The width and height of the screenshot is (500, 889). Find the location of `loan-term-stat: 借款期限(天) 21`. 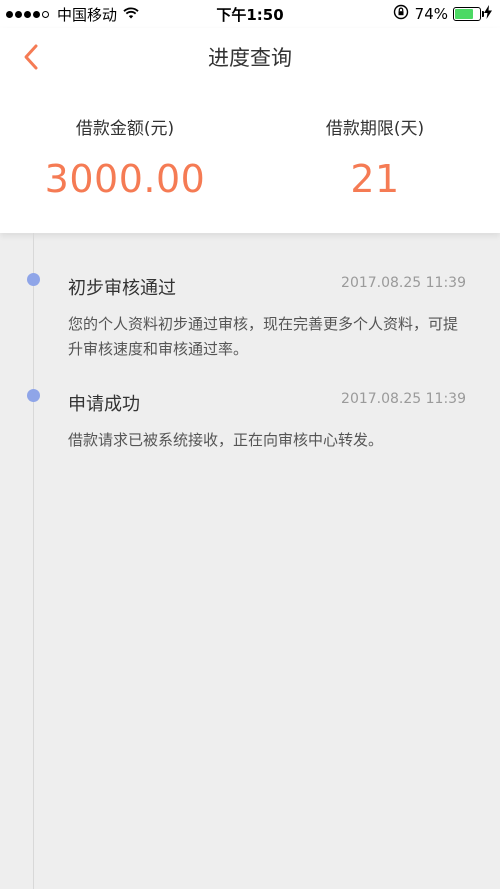

loan-term-stat: 借款期限(天) 21 is located at coordinates (375, 157).